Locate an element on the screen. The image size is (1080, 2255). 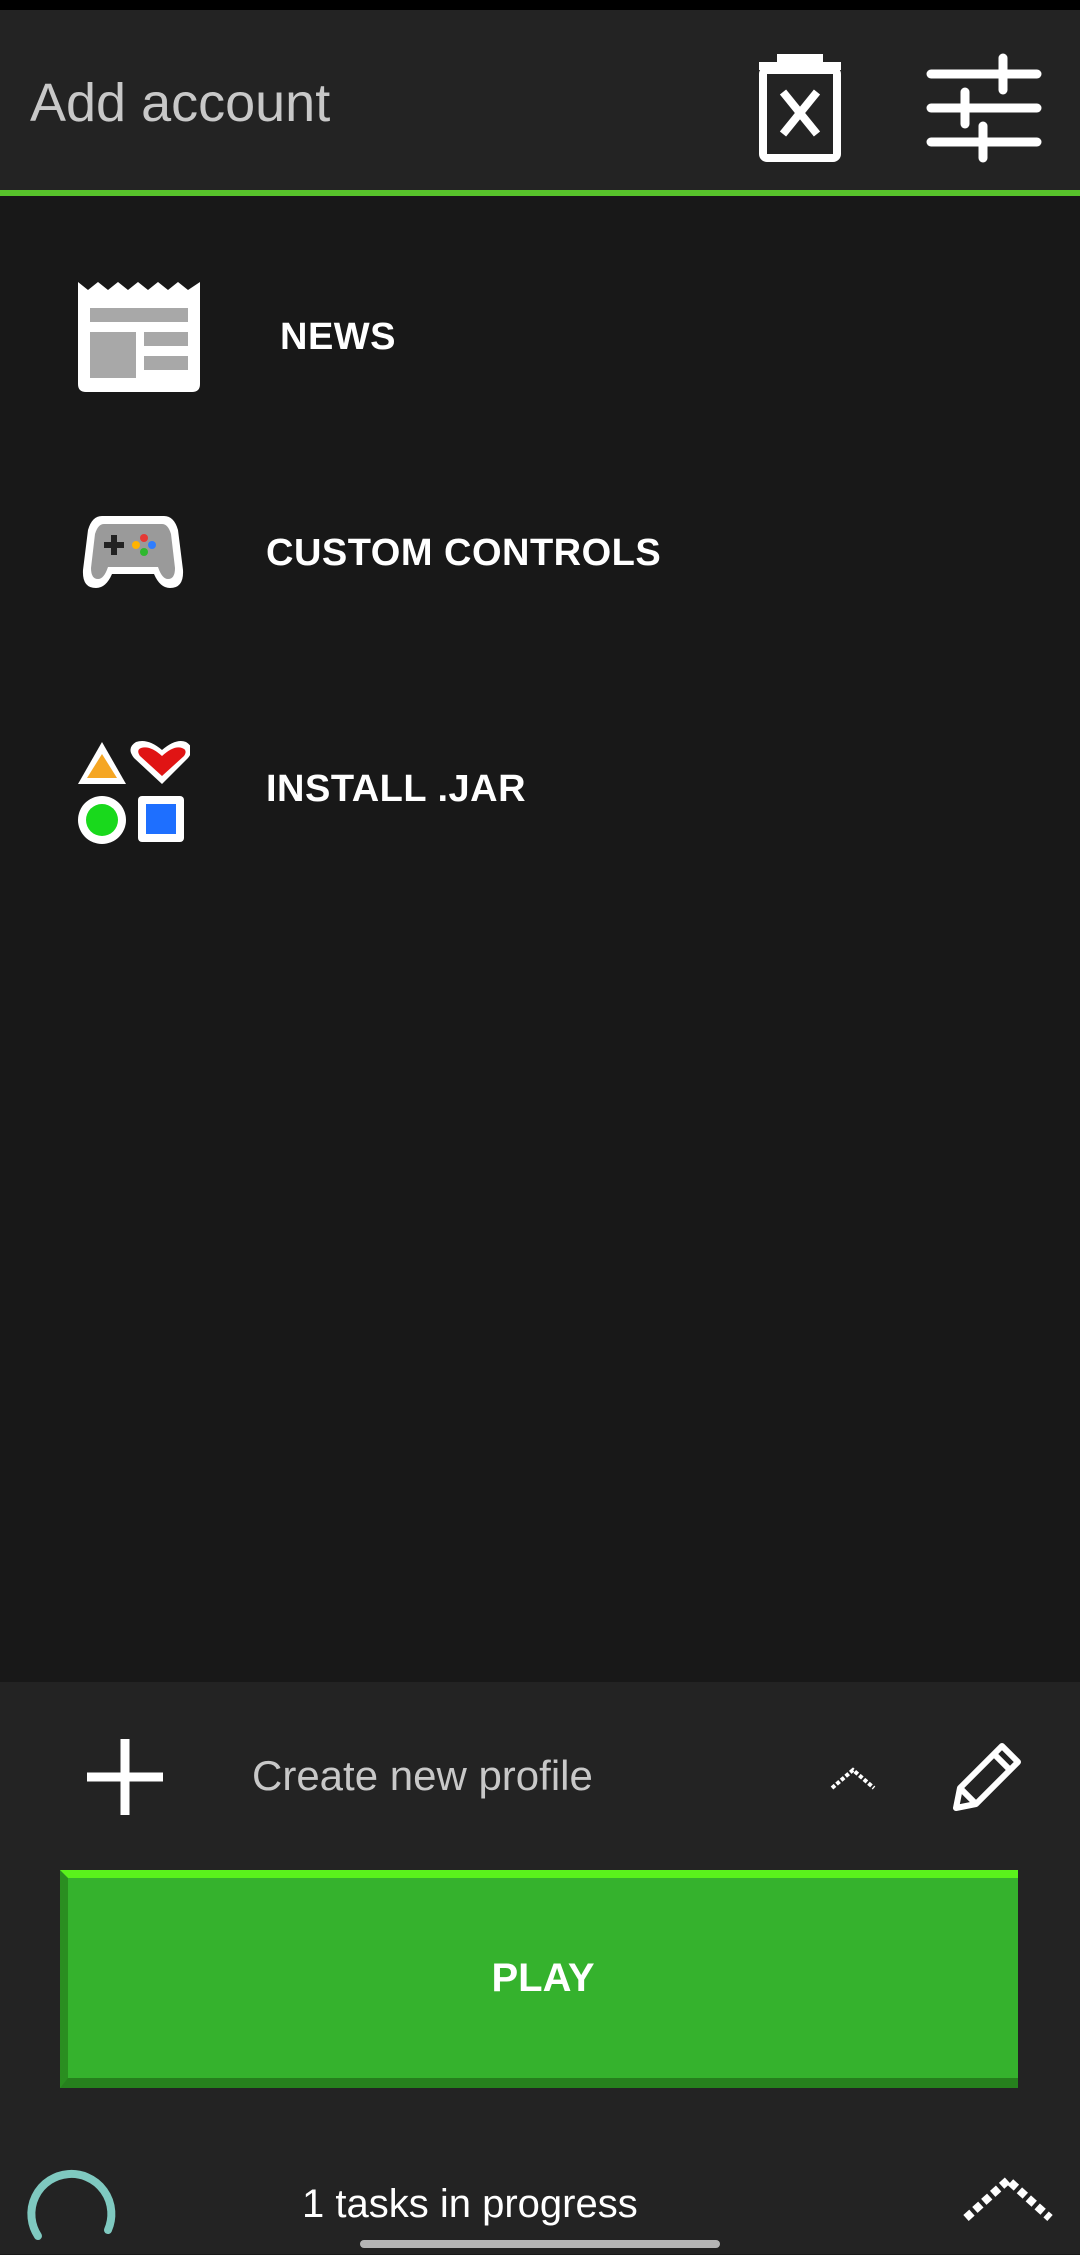
profile-selector: Create new profile is located at coordinates (422, 1776).